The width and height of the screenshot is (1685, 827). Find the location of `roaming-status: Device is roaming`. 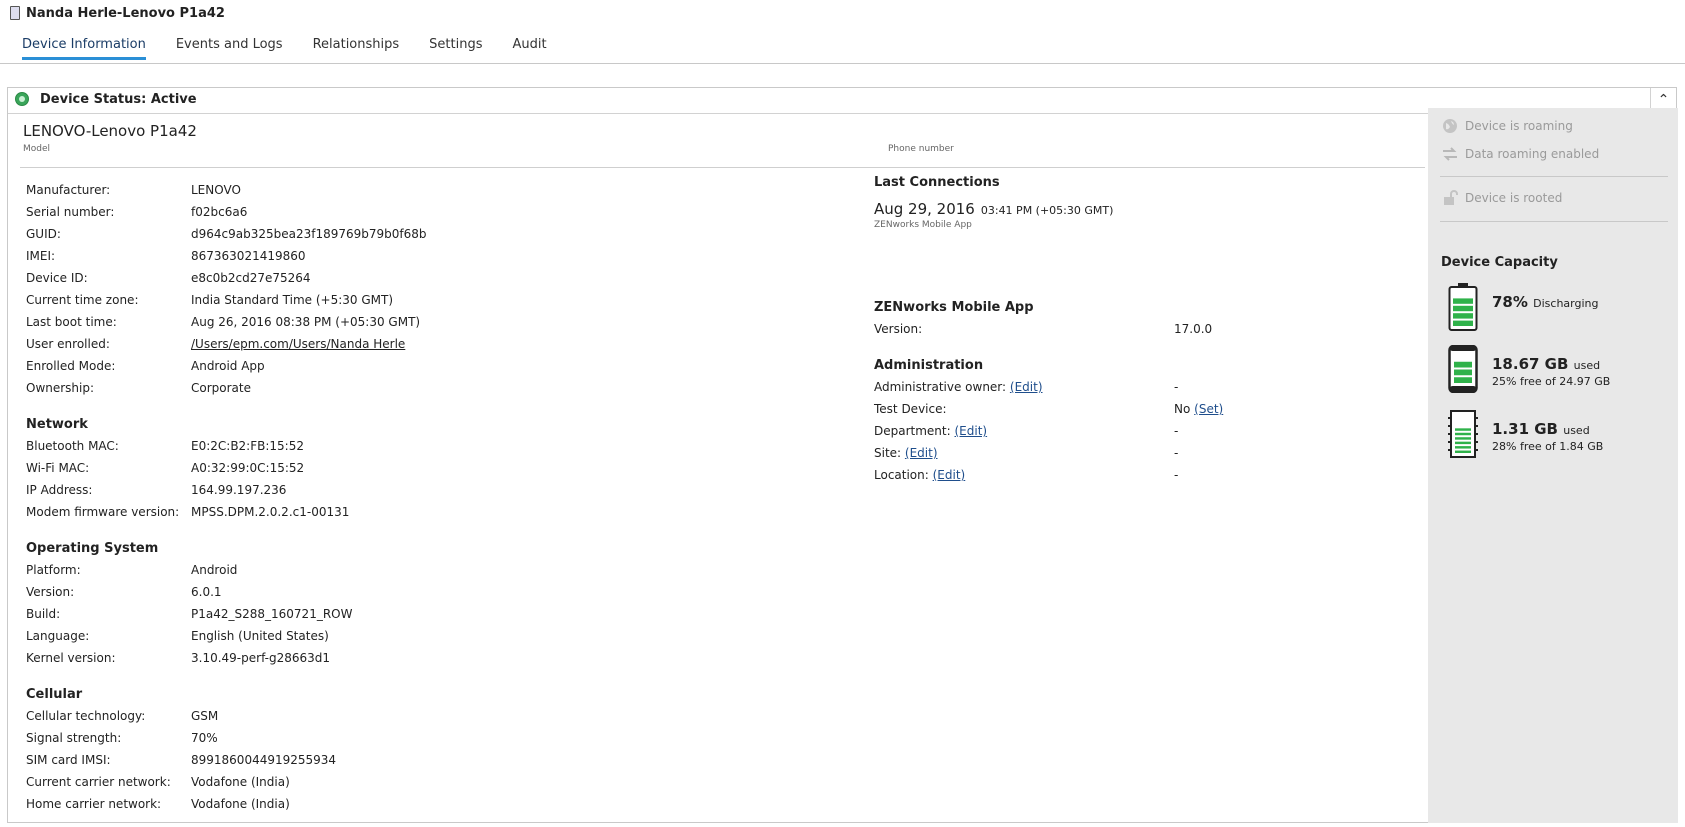

roaming-status: Device is roaming is located at coordinates (1507, 126).